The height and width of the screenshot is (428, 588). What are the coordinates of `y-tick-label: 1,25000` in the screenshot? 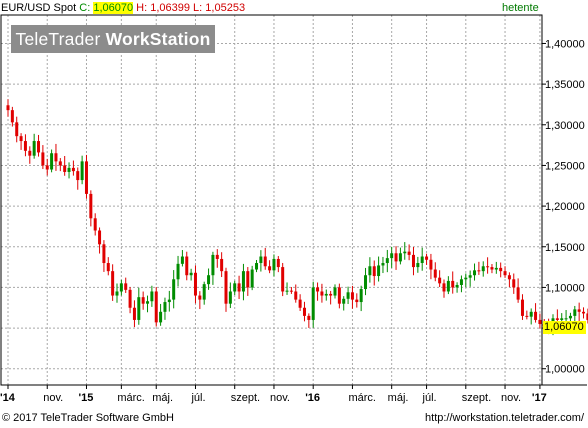 It's located at (565, 166).